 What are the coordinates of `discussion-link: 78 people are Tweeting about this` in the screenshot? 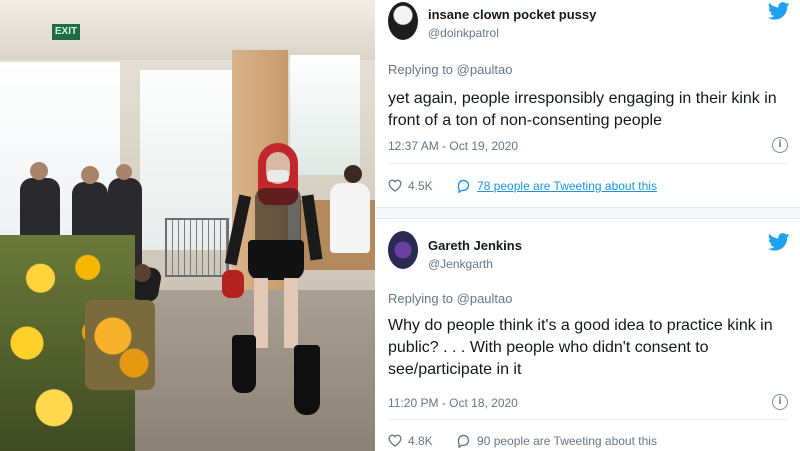 It's located at (567, 186).